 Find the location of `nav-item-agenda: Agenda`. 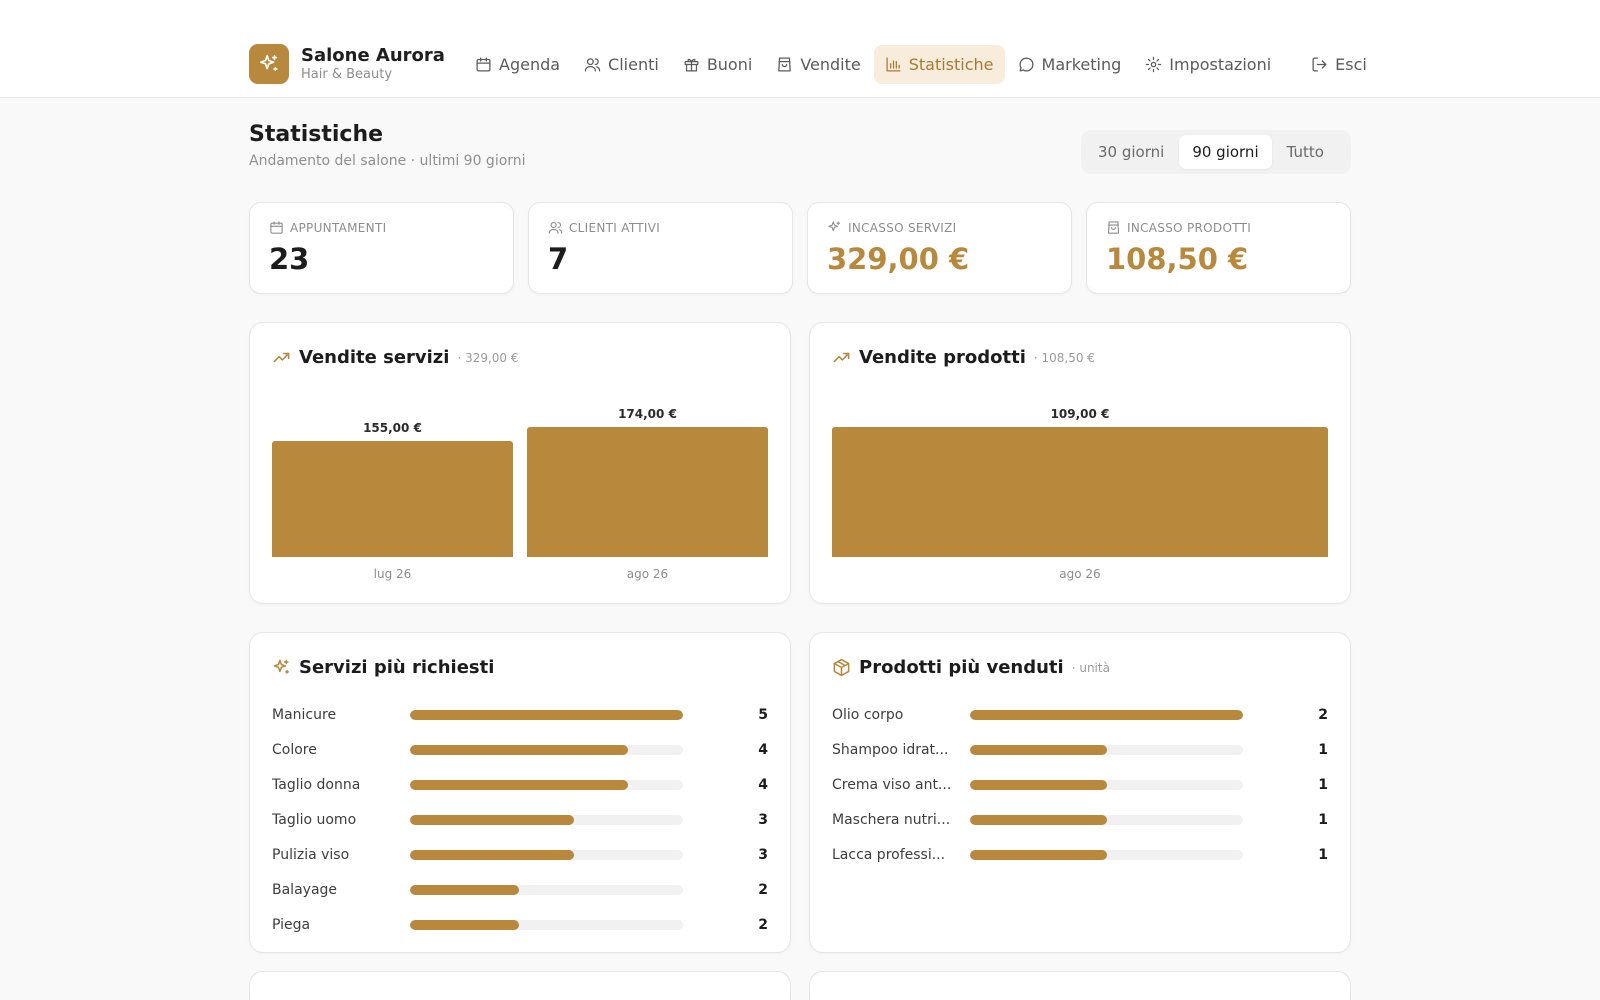

nav-item-agenda: Agenda is located at coordinates (517, 64).